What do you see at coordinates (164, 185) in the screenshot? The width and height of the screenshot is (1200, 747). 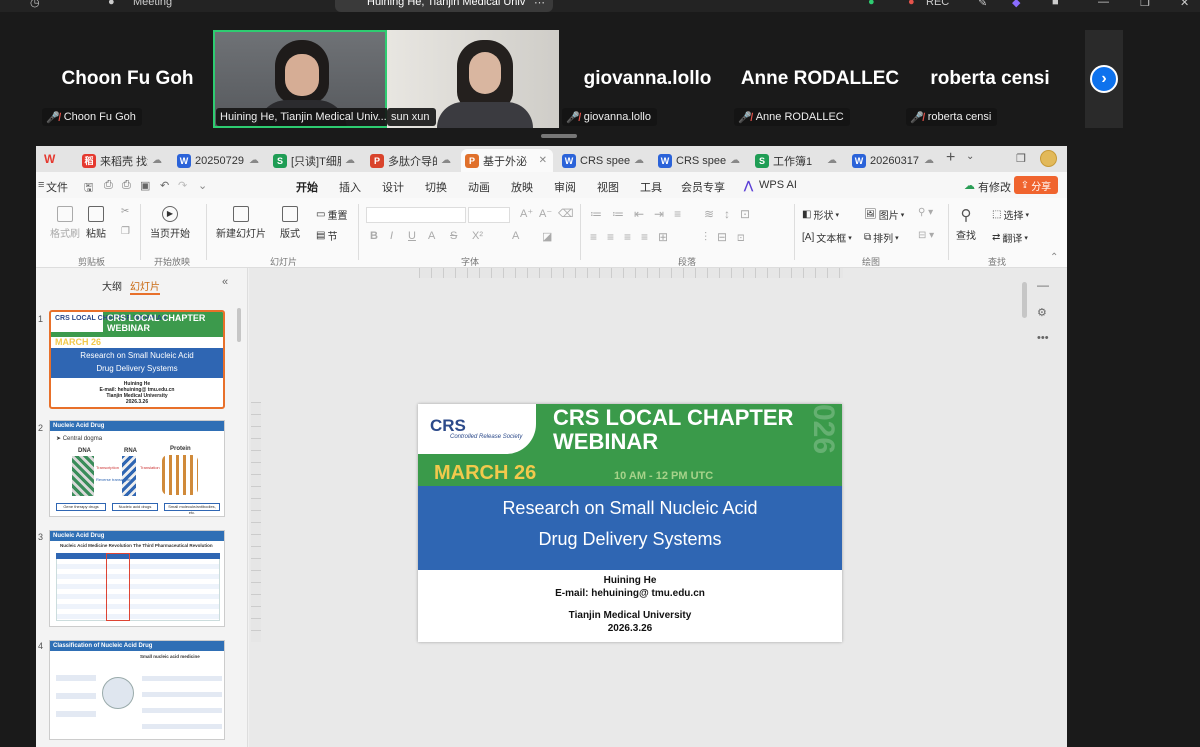 I see `undo-icon: ↶` at bounding box center [164, 185].